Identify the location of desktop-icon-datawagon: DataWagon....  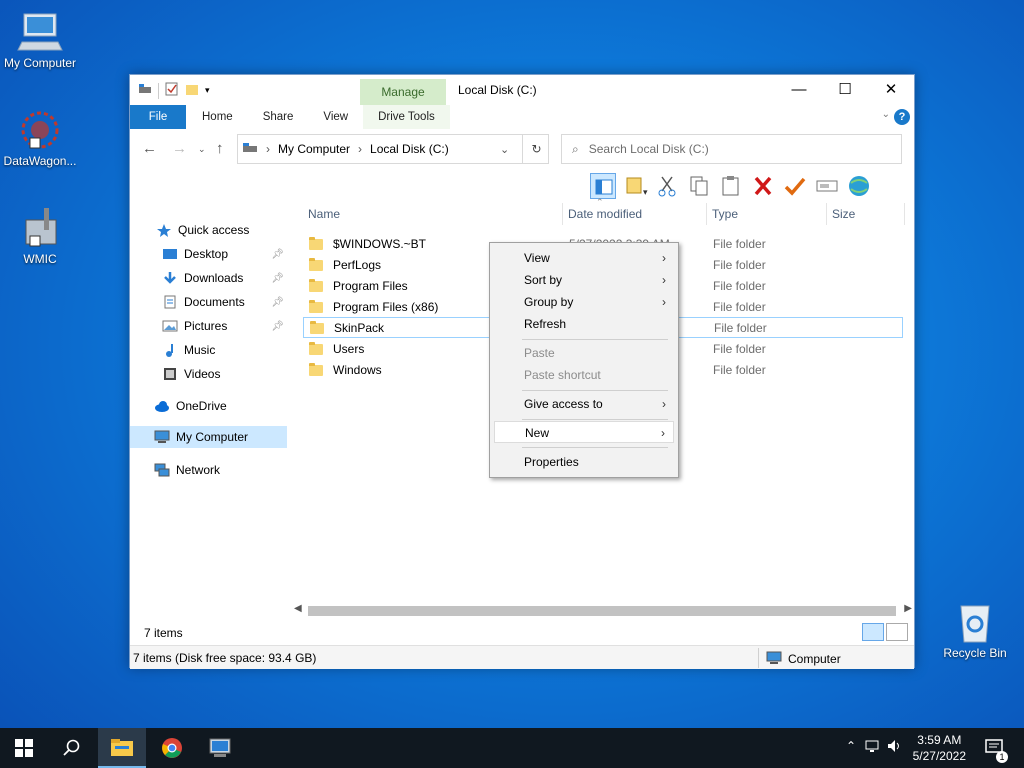
(40, 138).